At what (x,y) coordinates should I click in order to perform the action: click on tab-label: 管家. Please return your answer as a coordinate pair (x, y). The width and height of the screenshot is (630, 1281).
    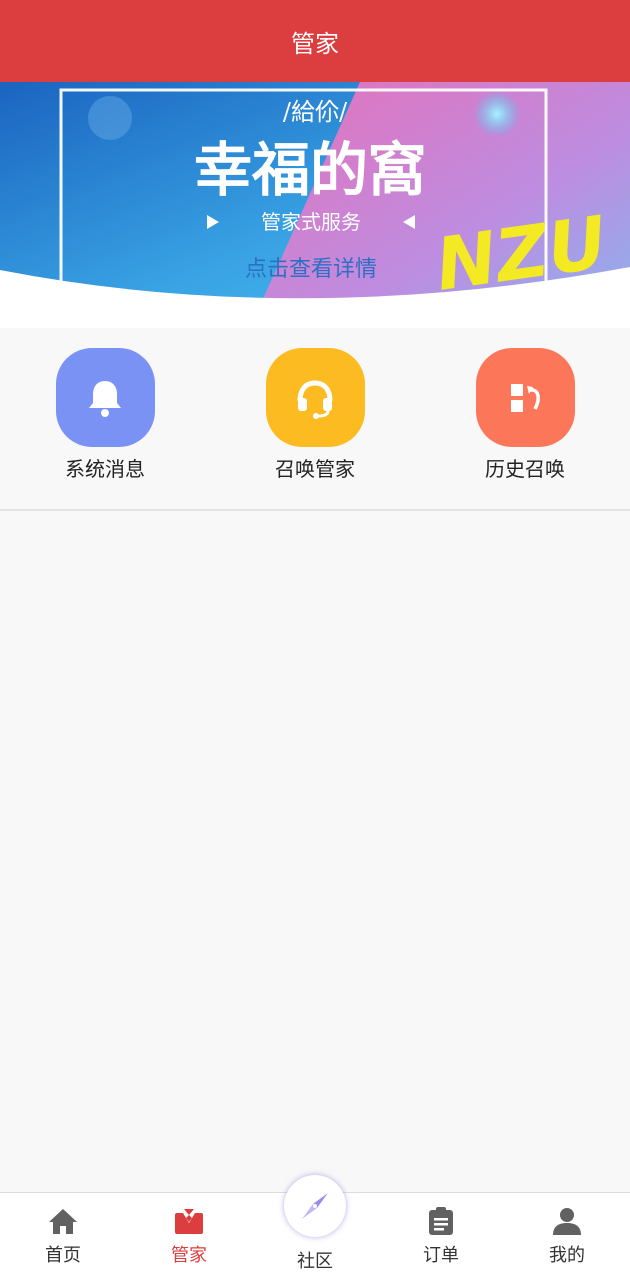
    Looking at the image, I should click on (189, 1255).